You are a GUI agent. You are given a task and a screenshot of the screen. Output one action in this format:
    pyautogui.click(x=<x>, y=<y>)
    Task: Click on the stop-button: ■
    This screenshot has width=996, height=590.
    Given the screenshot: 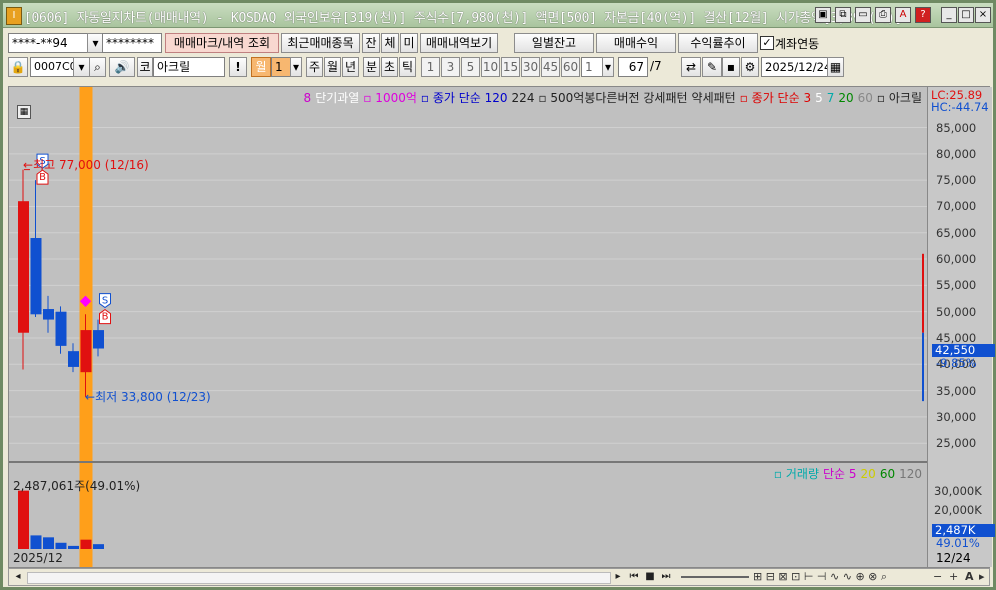 What is the action you would take?
    pyautogui.click(x=650, y=577)
    